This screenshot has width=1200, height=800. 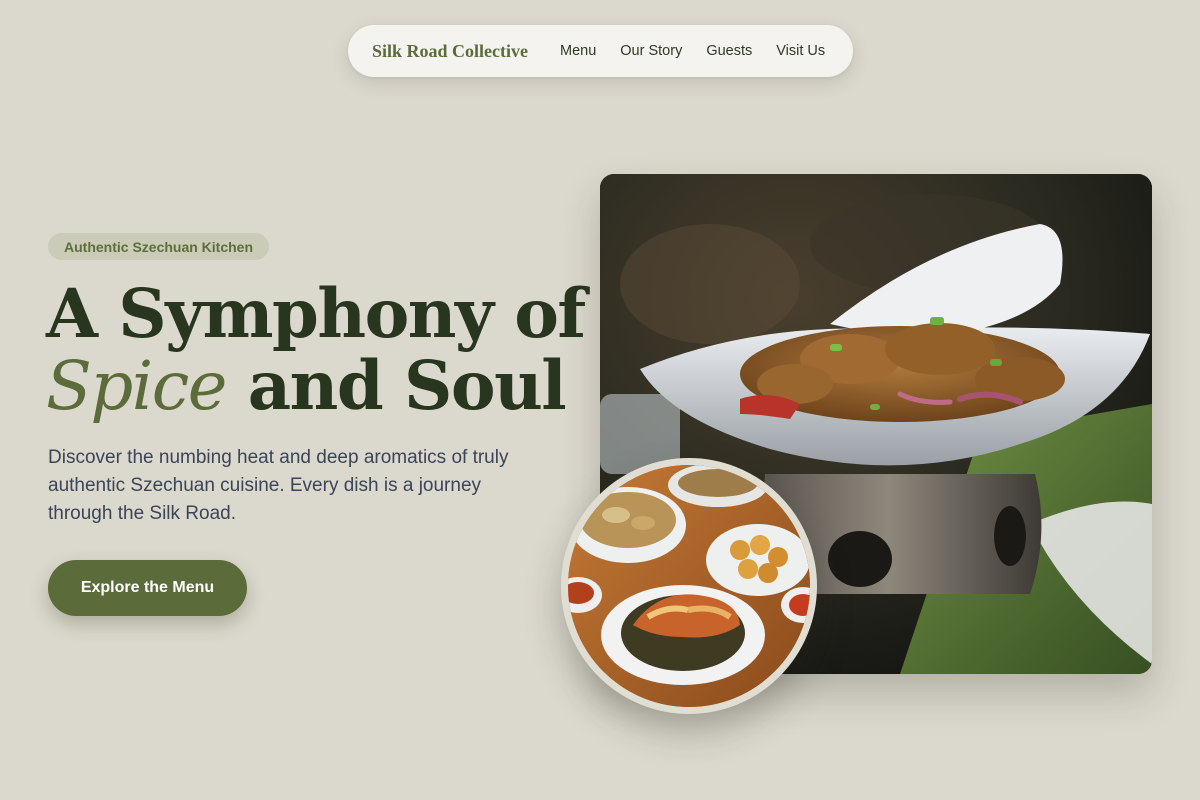 I want to click on nav-link-guests: Guests, so click(x=729, y=51).